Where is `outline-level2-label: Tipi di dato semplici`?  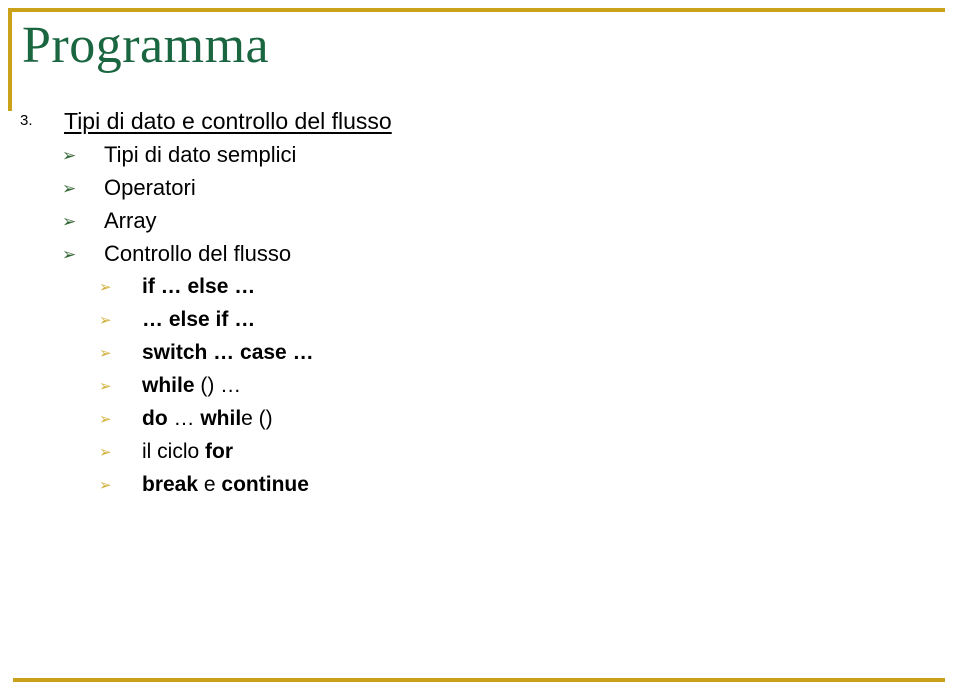
outline-level2-label: Tipi di dato semplici is located at coordinates (200, 154).